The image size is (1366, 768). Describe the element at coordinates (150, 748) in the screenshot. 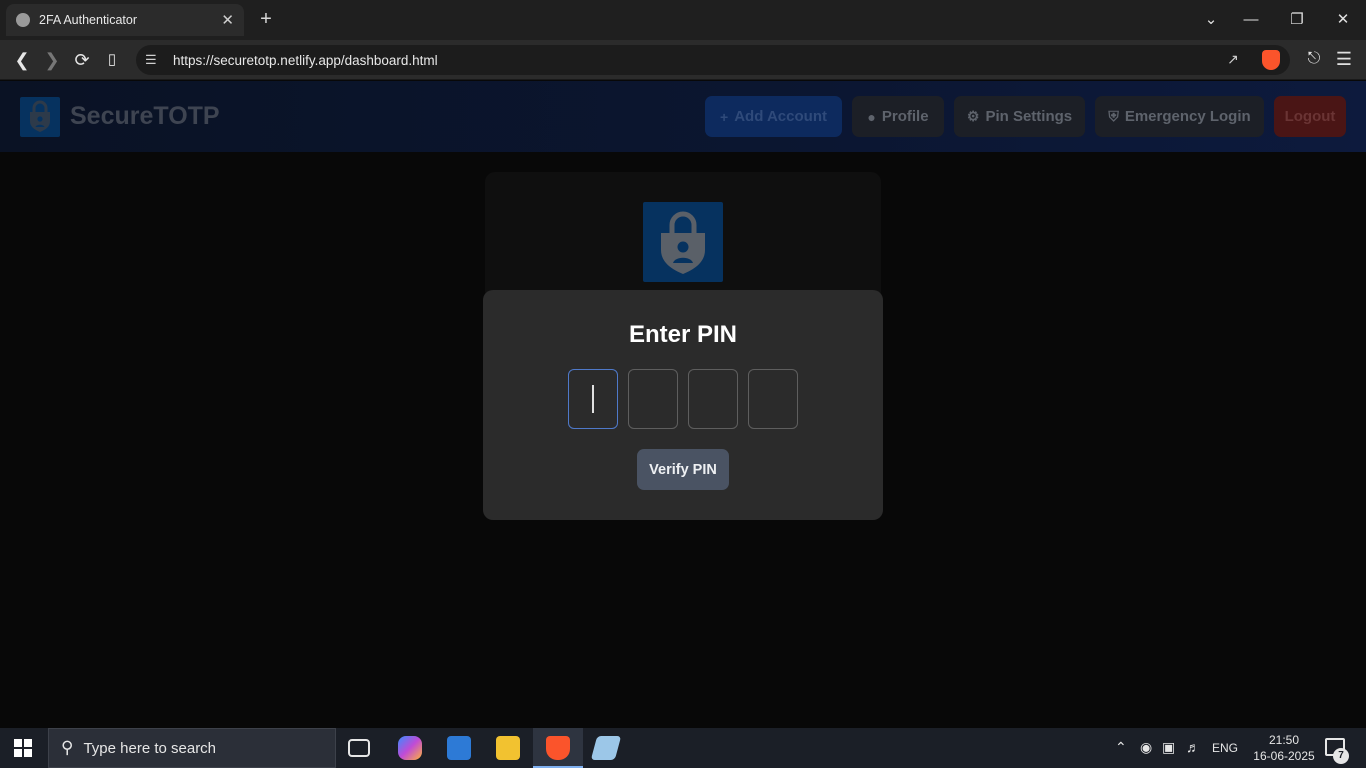

I see `search-placeholder: Type here to search` at that location.